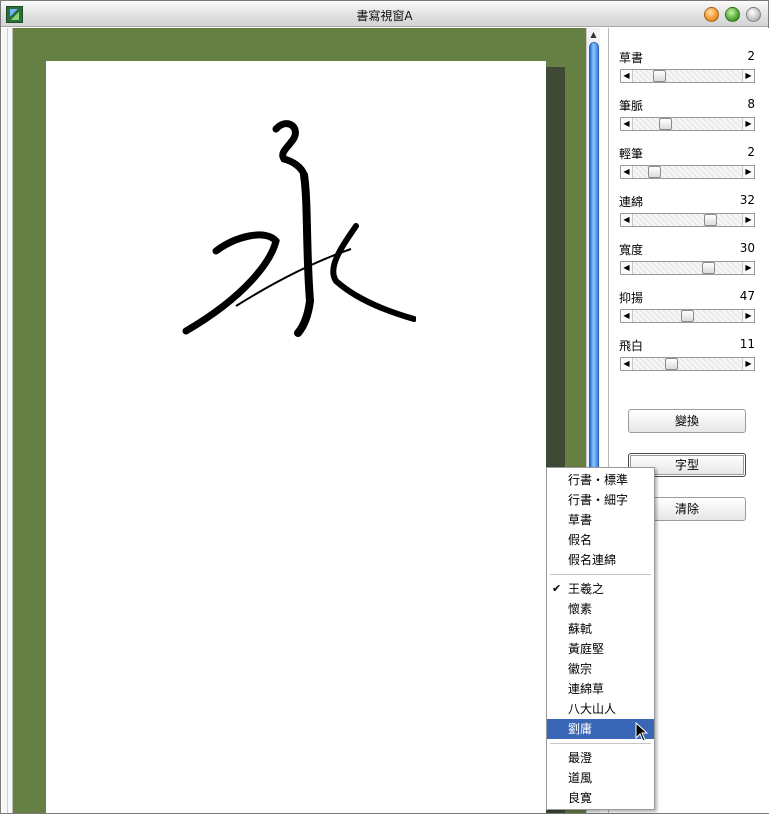 This screenshot has width=769, height=814. I want to click on menu-item: 行書・細字, so click(600, 500).